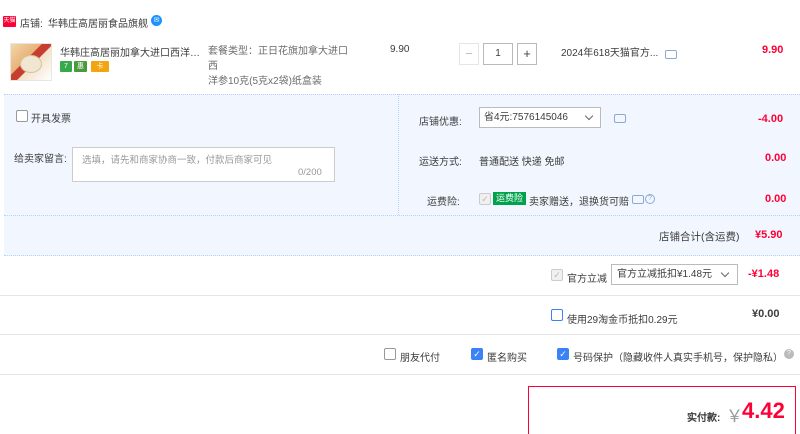 This screenshot has width=800, height=434. What do you see at coordinates (156, 20) in the screenshot?
I see `wangwang-icon: ✉` at bounding box center [156, 20].